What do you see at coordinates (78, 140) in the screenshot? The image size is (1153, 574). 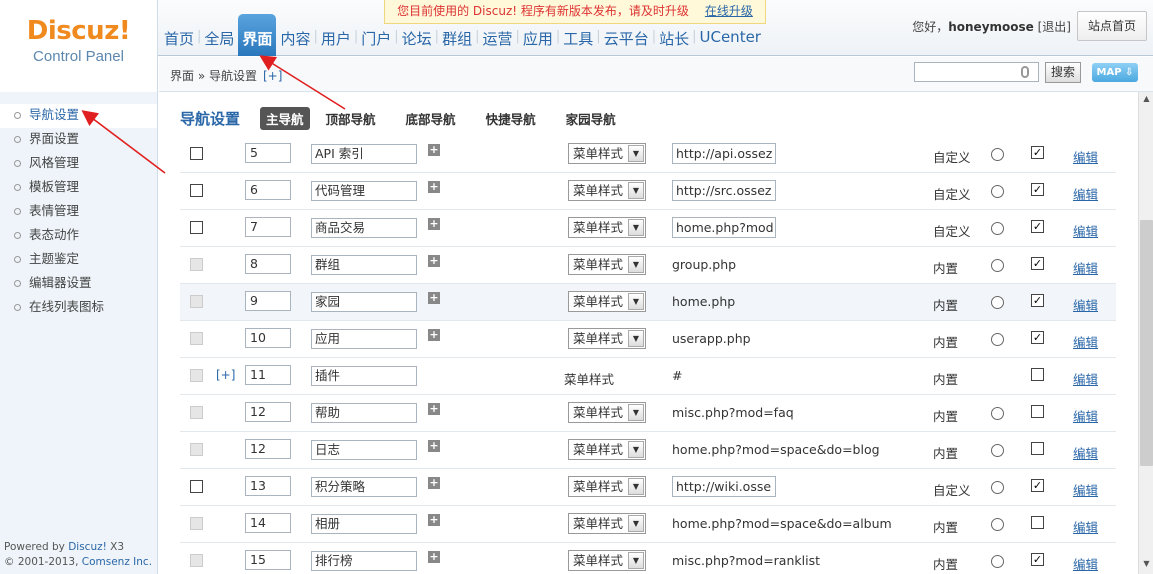 I see `sidebar-item-1: 界面设置` at bounding box center [78, 140].